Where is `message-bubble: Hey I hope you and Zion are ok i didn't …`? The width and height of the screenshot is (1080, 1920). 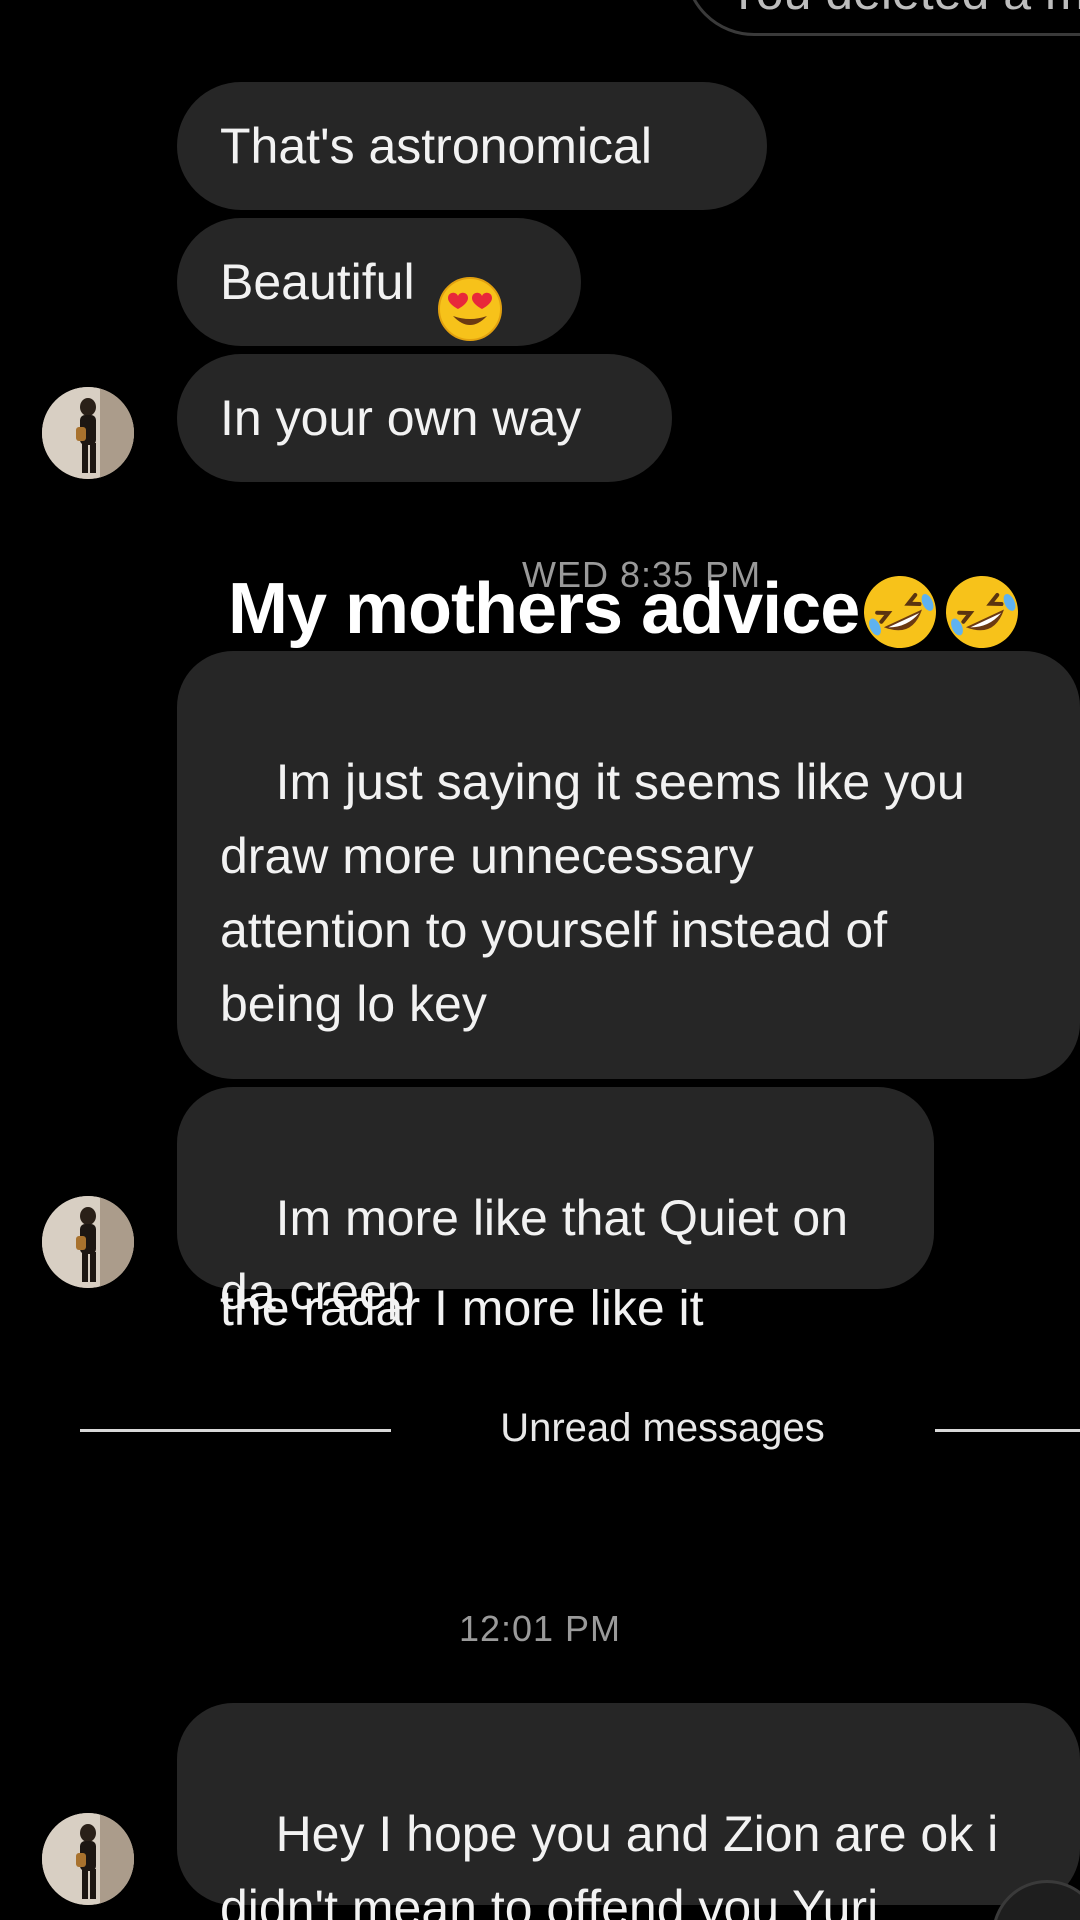
message-bubble: Hey I hope you and Zion are ok i didn't … is located at coordinates (628, 1811).